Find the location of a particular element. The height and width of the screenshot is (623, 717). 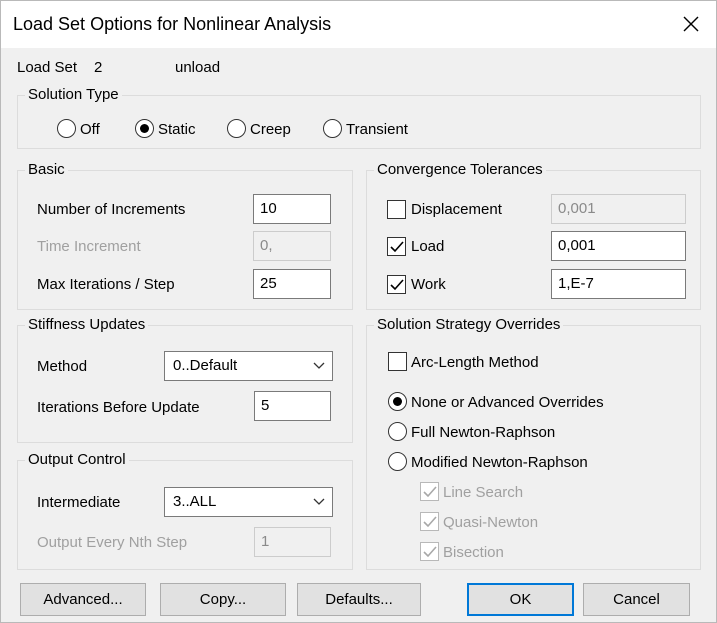

displacement-input: 0,001 is located at coordinates (618, 209).